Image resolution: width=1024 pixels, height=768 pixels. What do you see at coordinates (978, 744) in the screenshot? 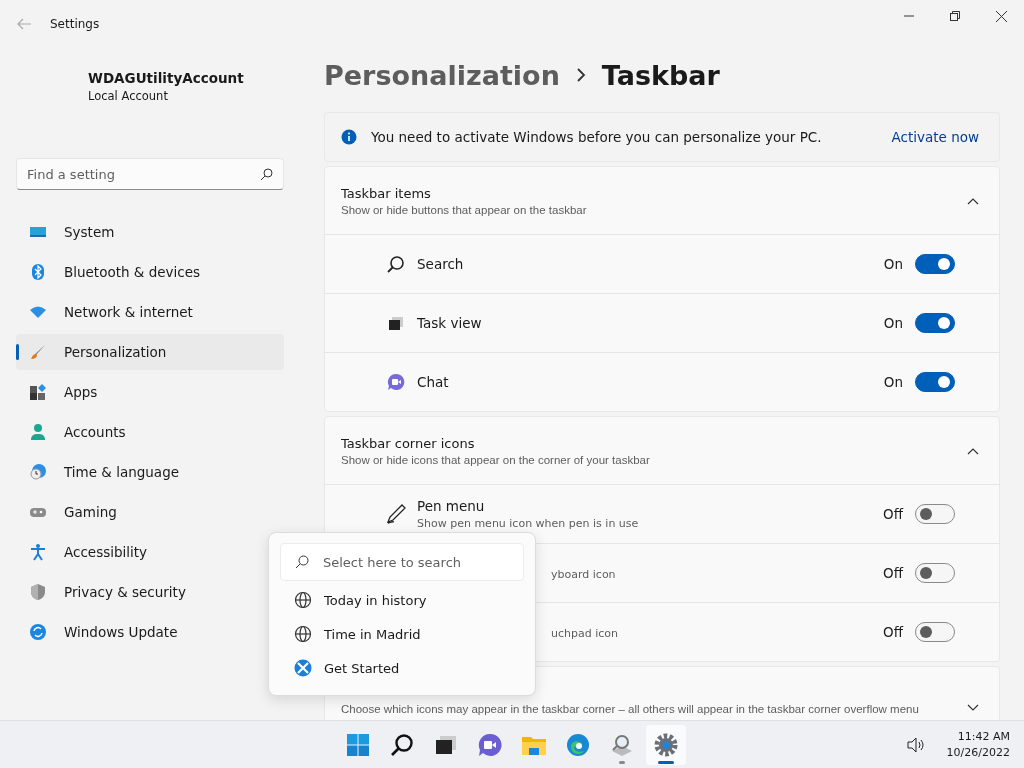
I see `clock: 11:42 AM 10/26/2022` at bounding box center [978, 744].